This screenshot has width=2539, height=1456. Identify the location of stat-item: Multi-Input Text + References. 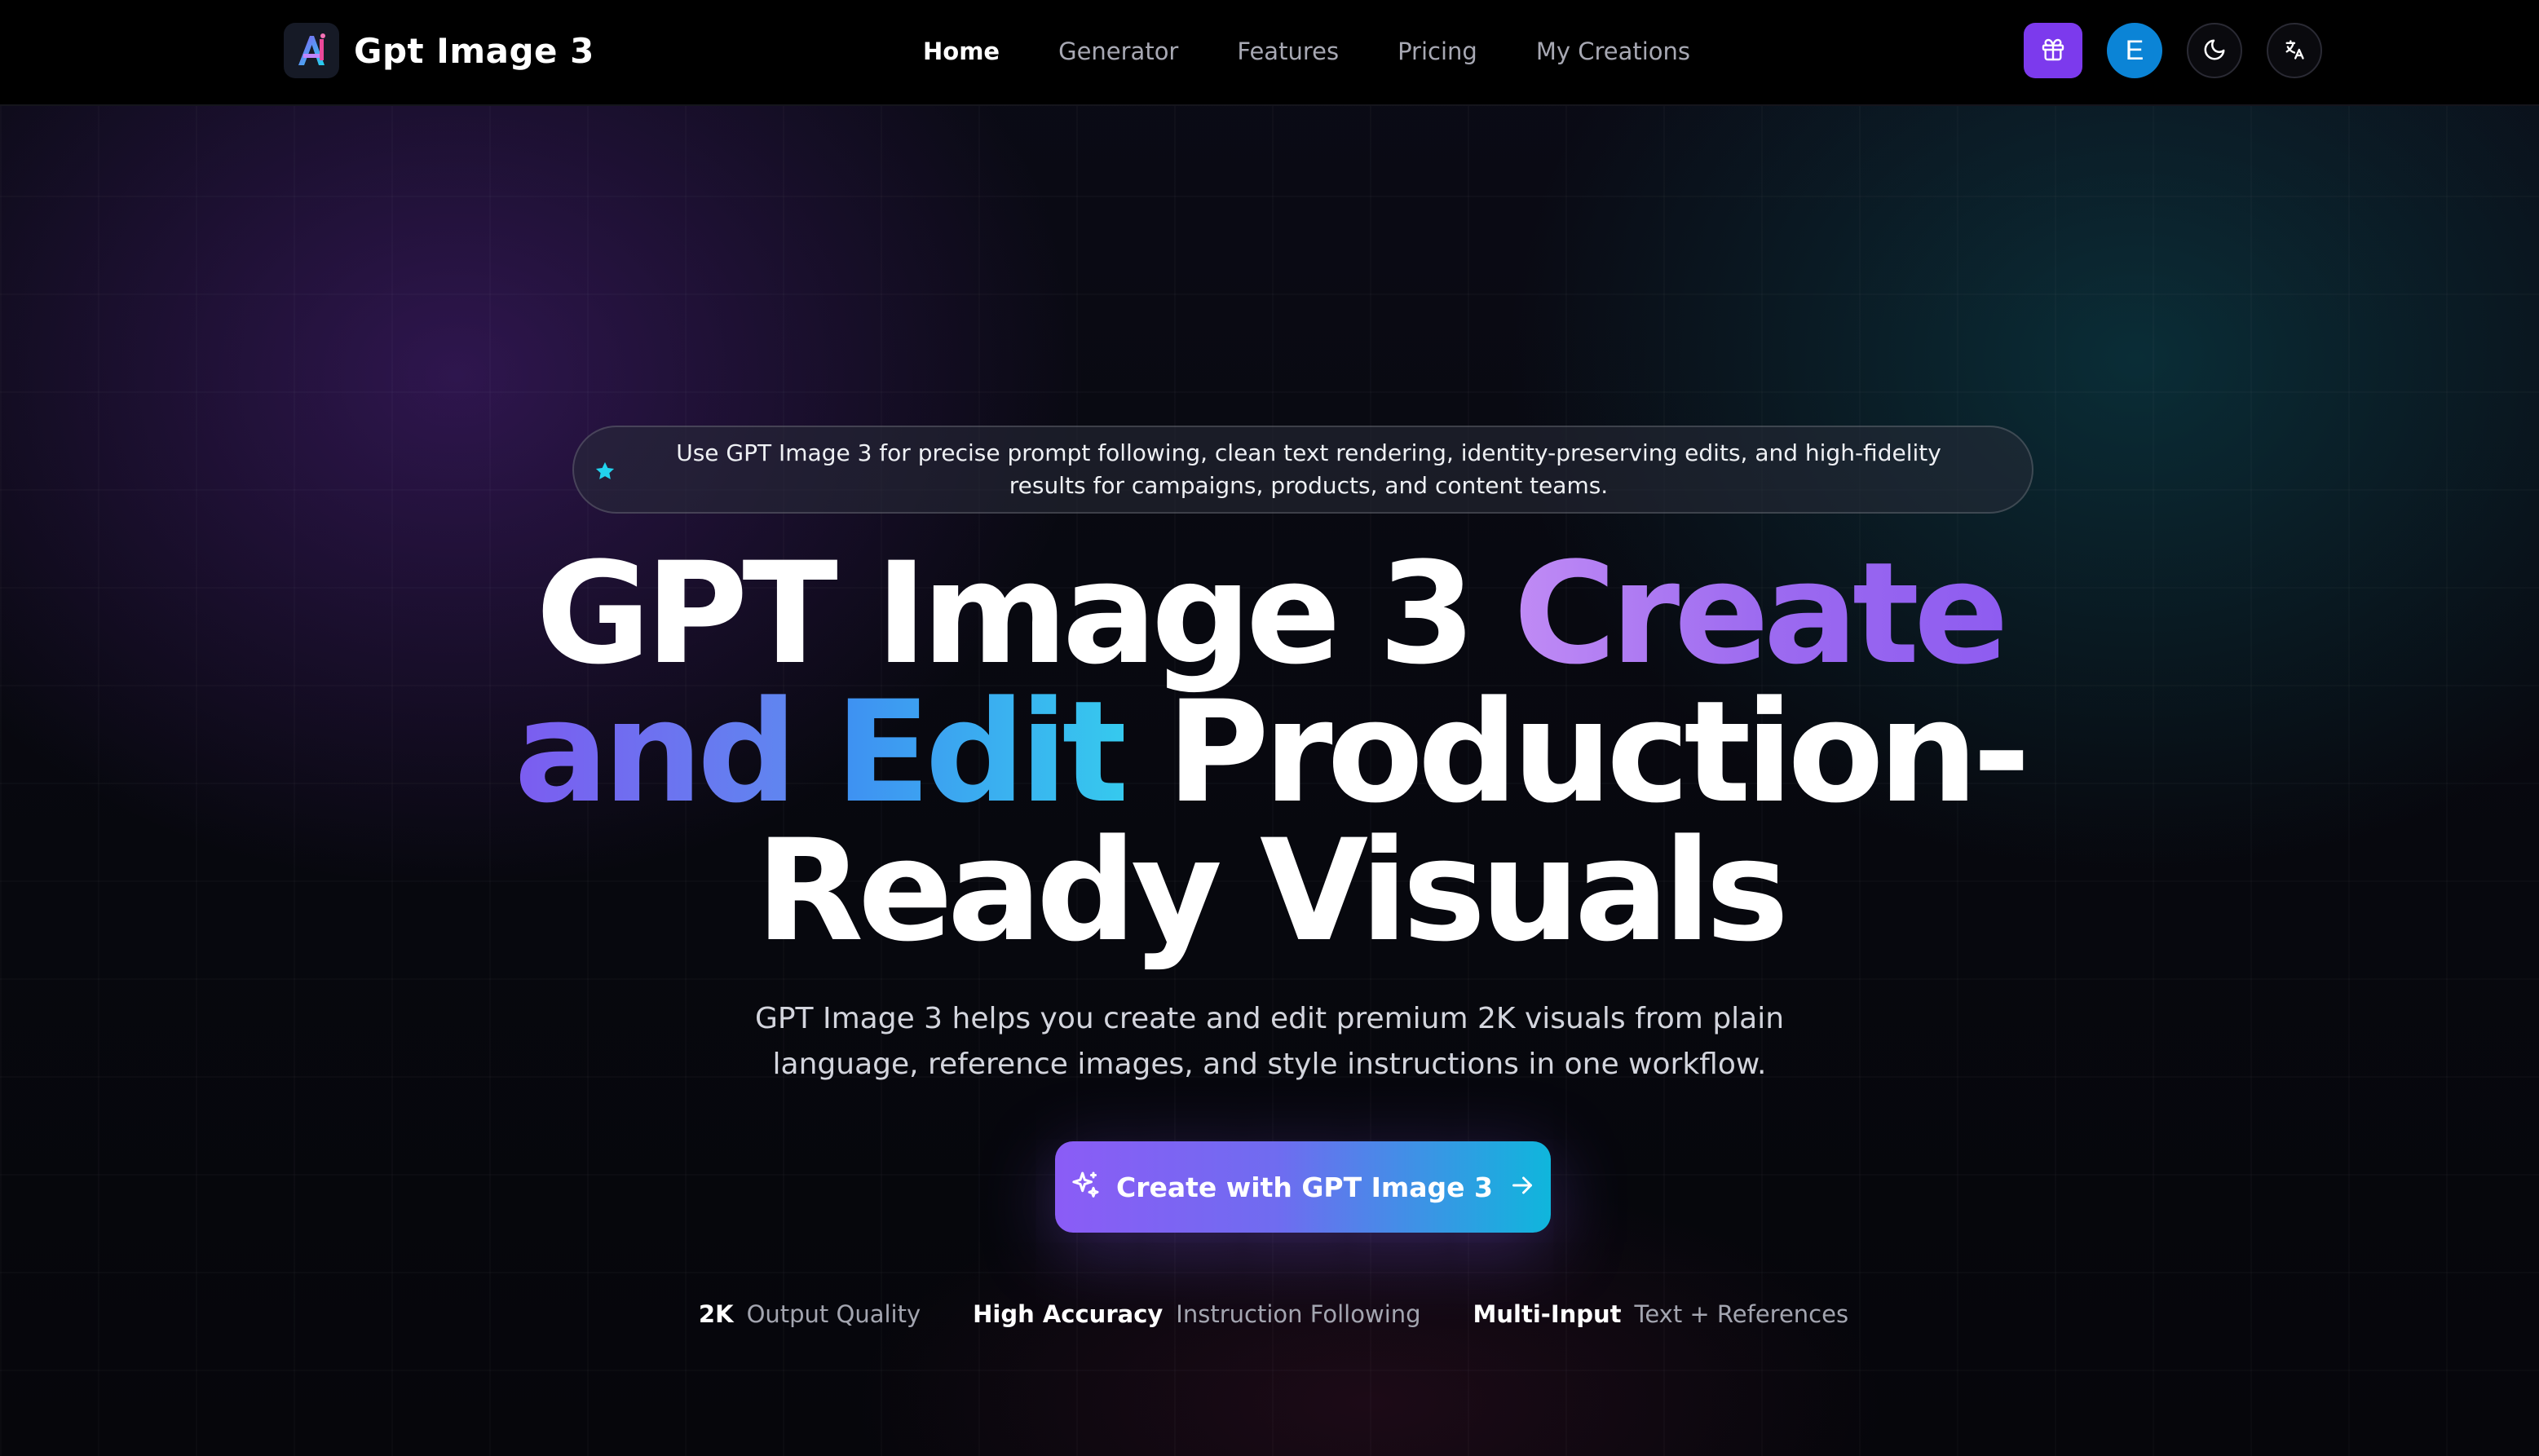
(1661, 1314).